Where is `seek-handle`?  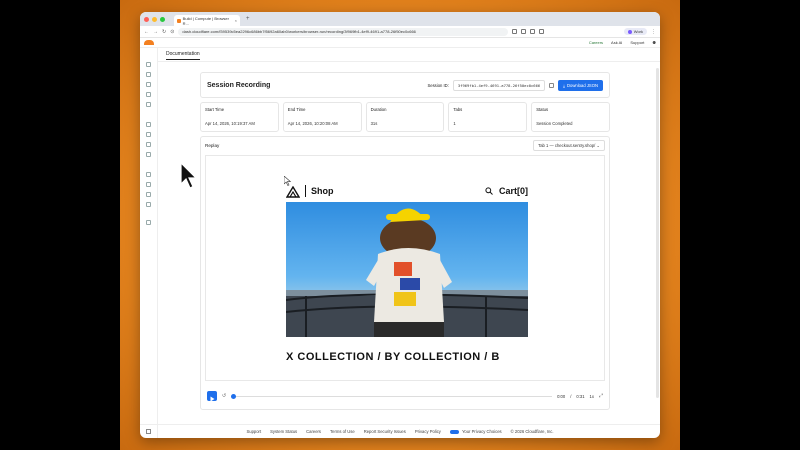 seek-handle is located at coordinates (234, 396).